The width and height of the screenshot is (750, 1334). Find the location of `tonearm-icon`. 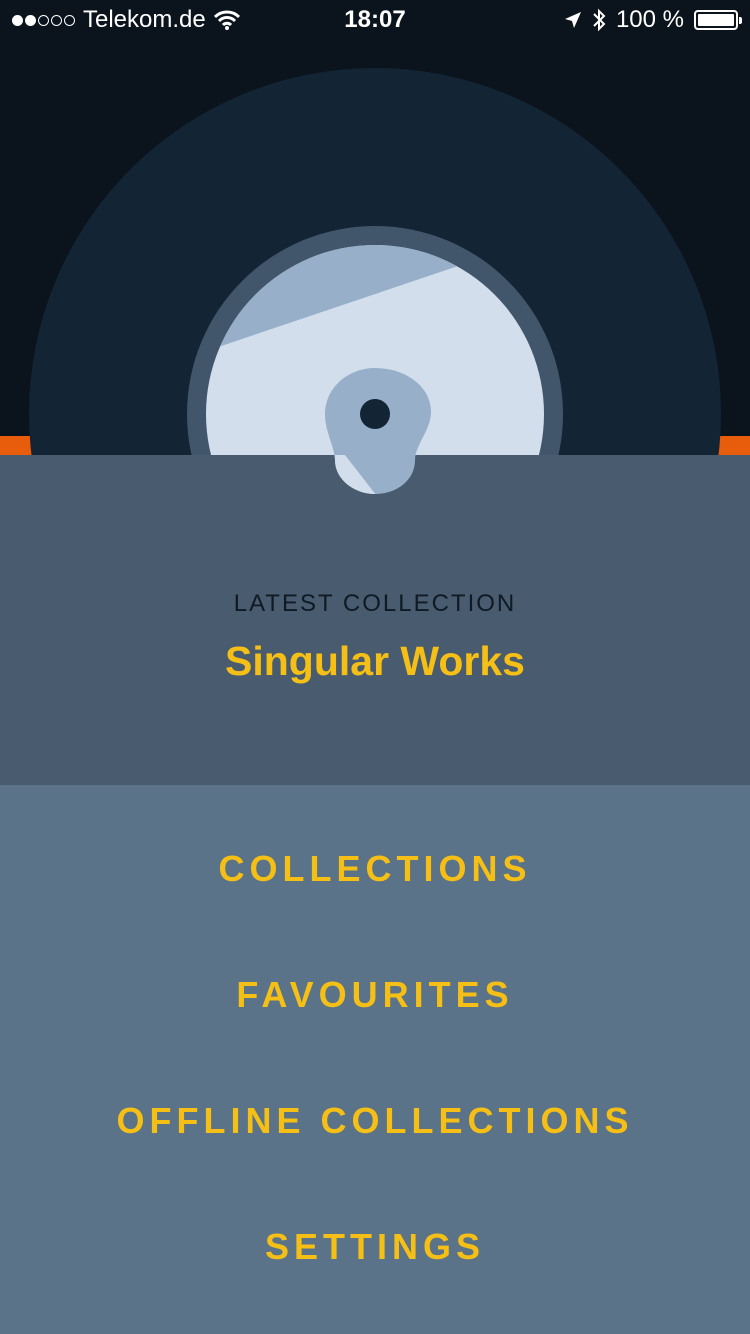

tonearm-icon is located at coordinates (378, 431).